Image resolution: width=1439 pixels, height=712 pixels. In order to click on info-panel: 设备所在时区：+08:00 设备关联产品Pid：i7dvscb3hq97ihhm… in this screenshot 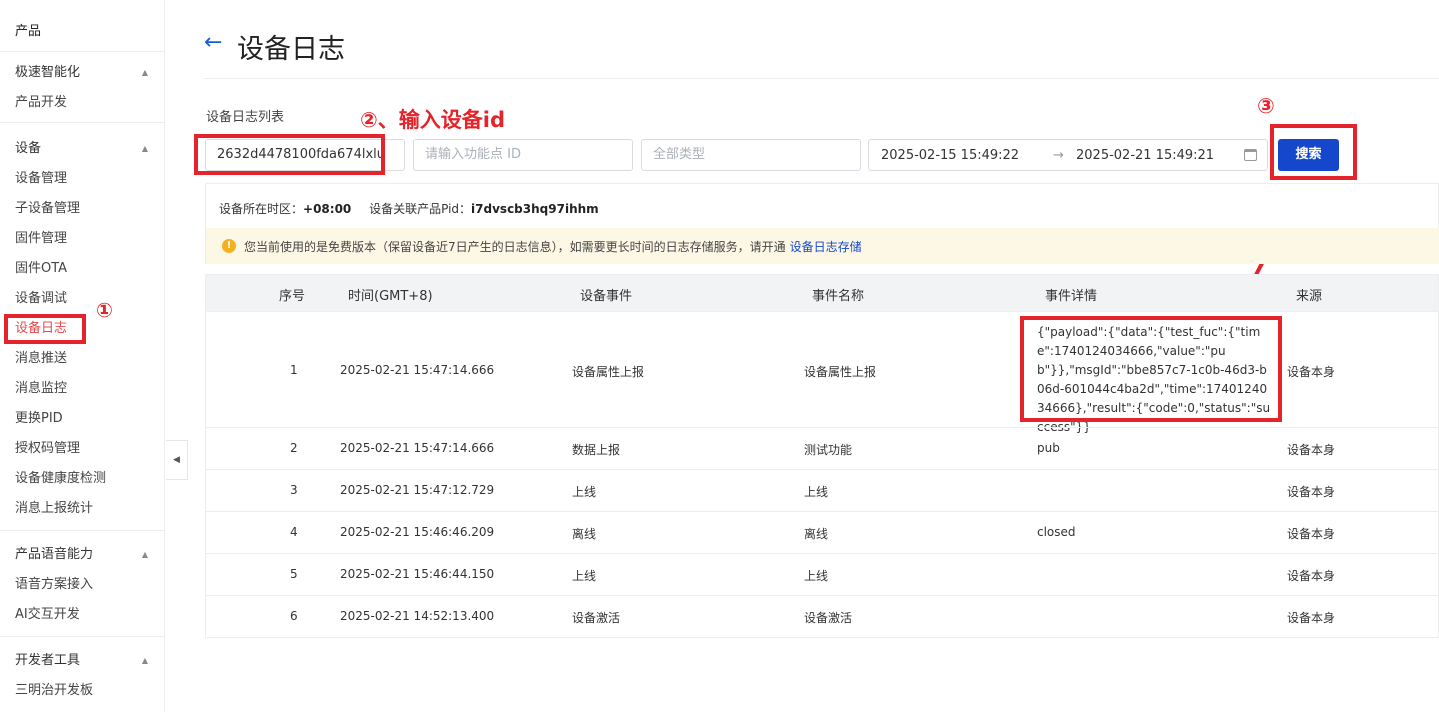, I will do `click(822, 223)`.